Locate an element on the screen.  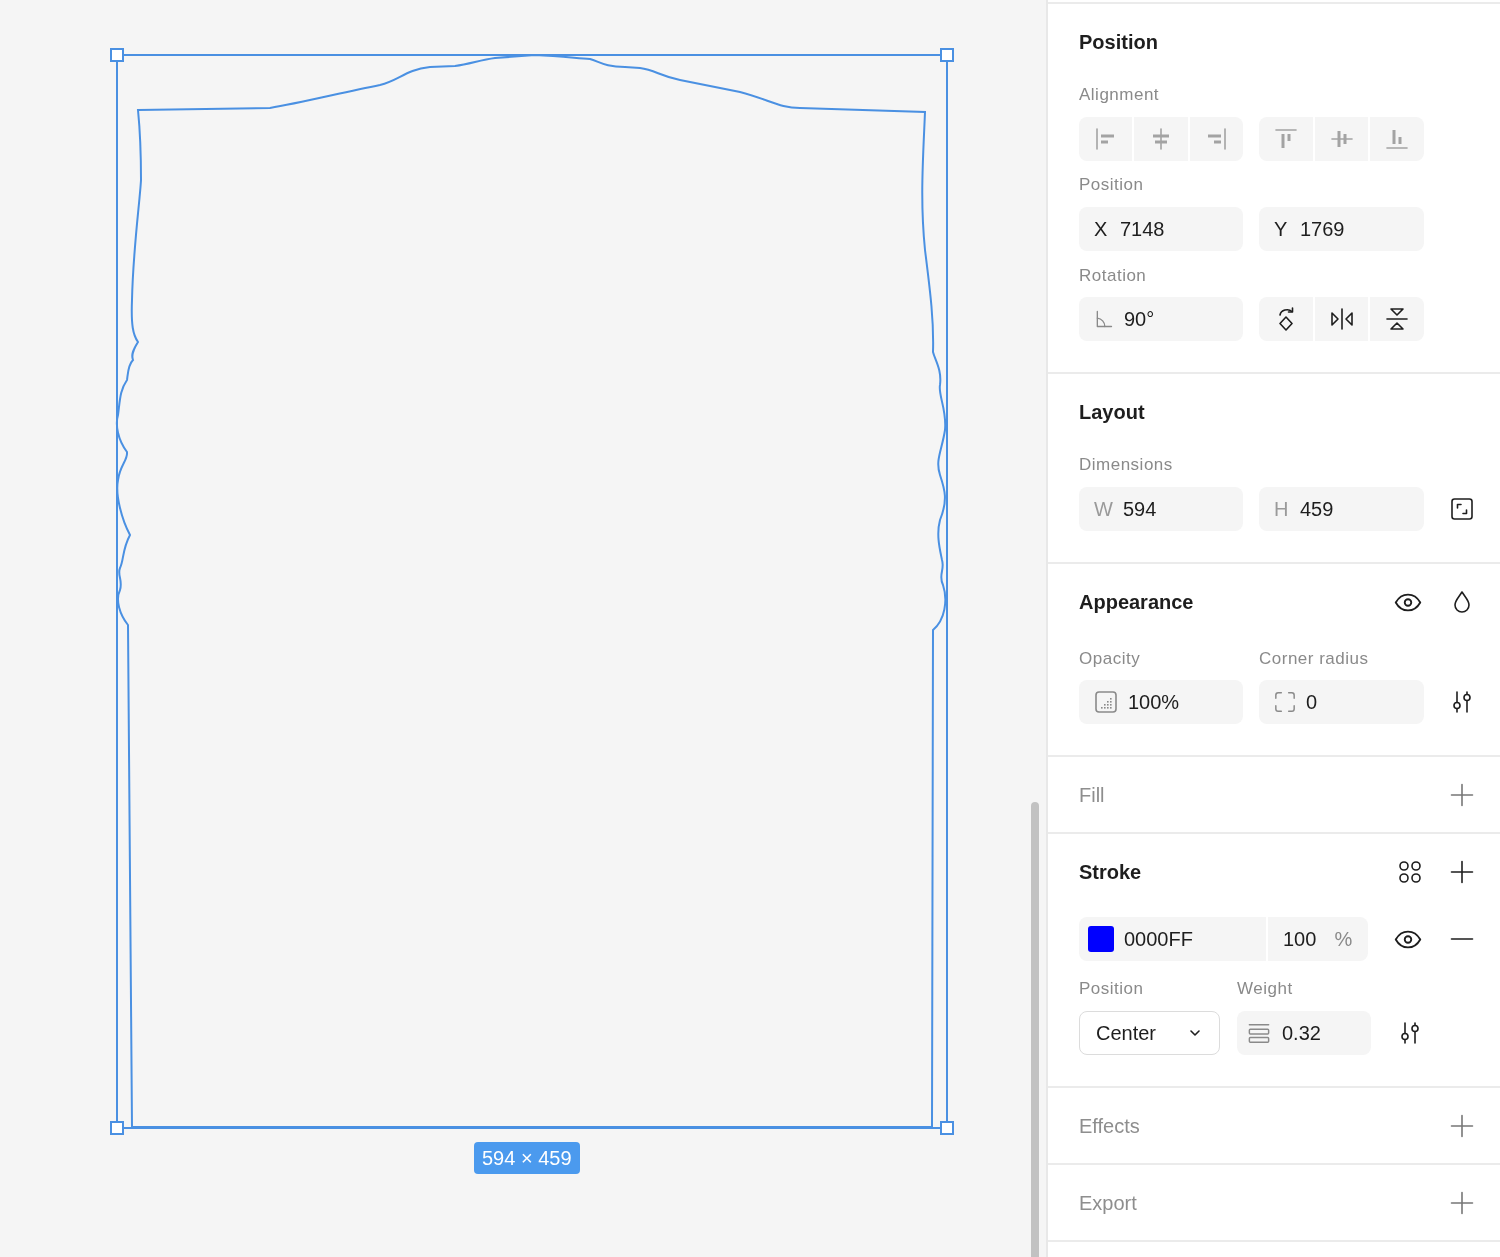
add-plus-icon is located at coordinates (1462, 872).